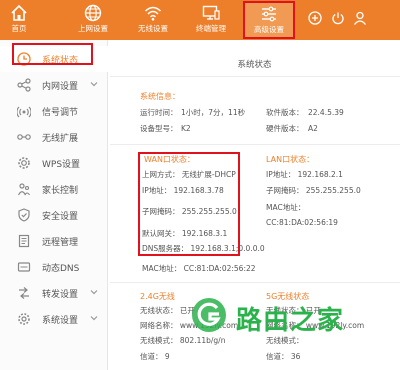  Describe the element at coordinates (159, 128) in the screenshot. I see `model-label: 设备型号：` at that location.